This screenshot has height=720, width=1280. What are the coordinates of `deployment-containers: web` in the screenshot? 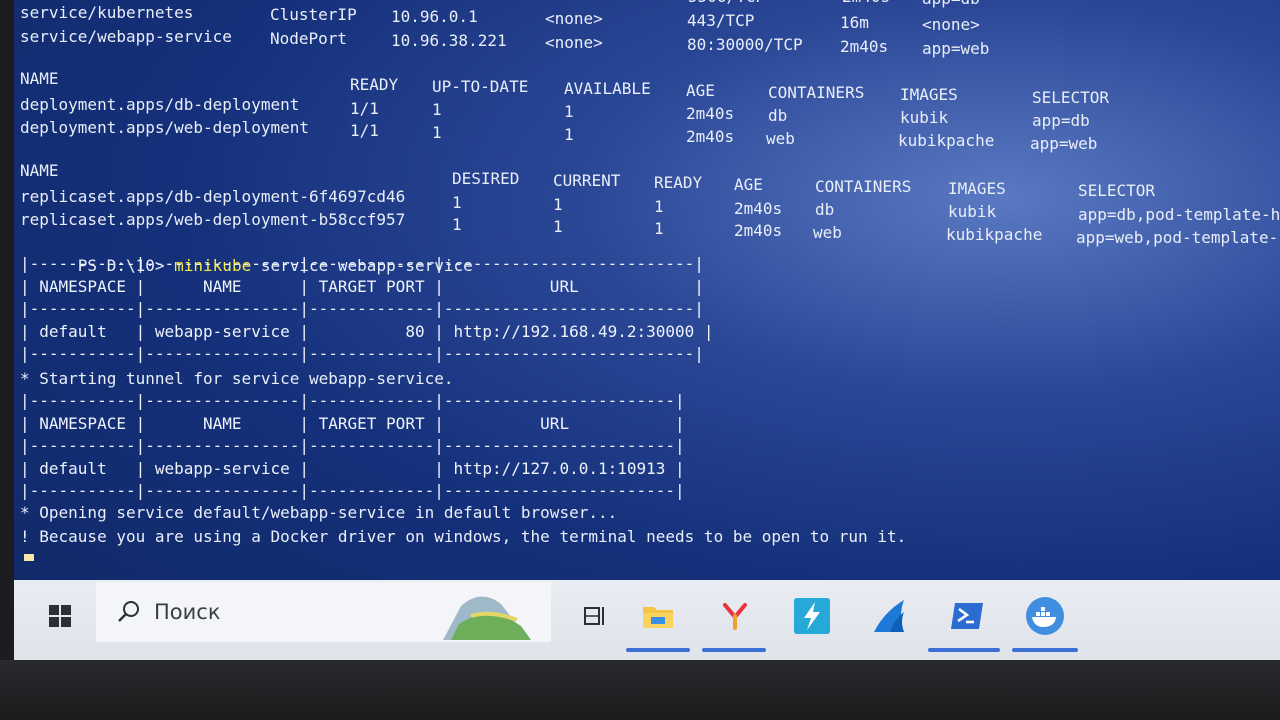 It's located at (780, 138).